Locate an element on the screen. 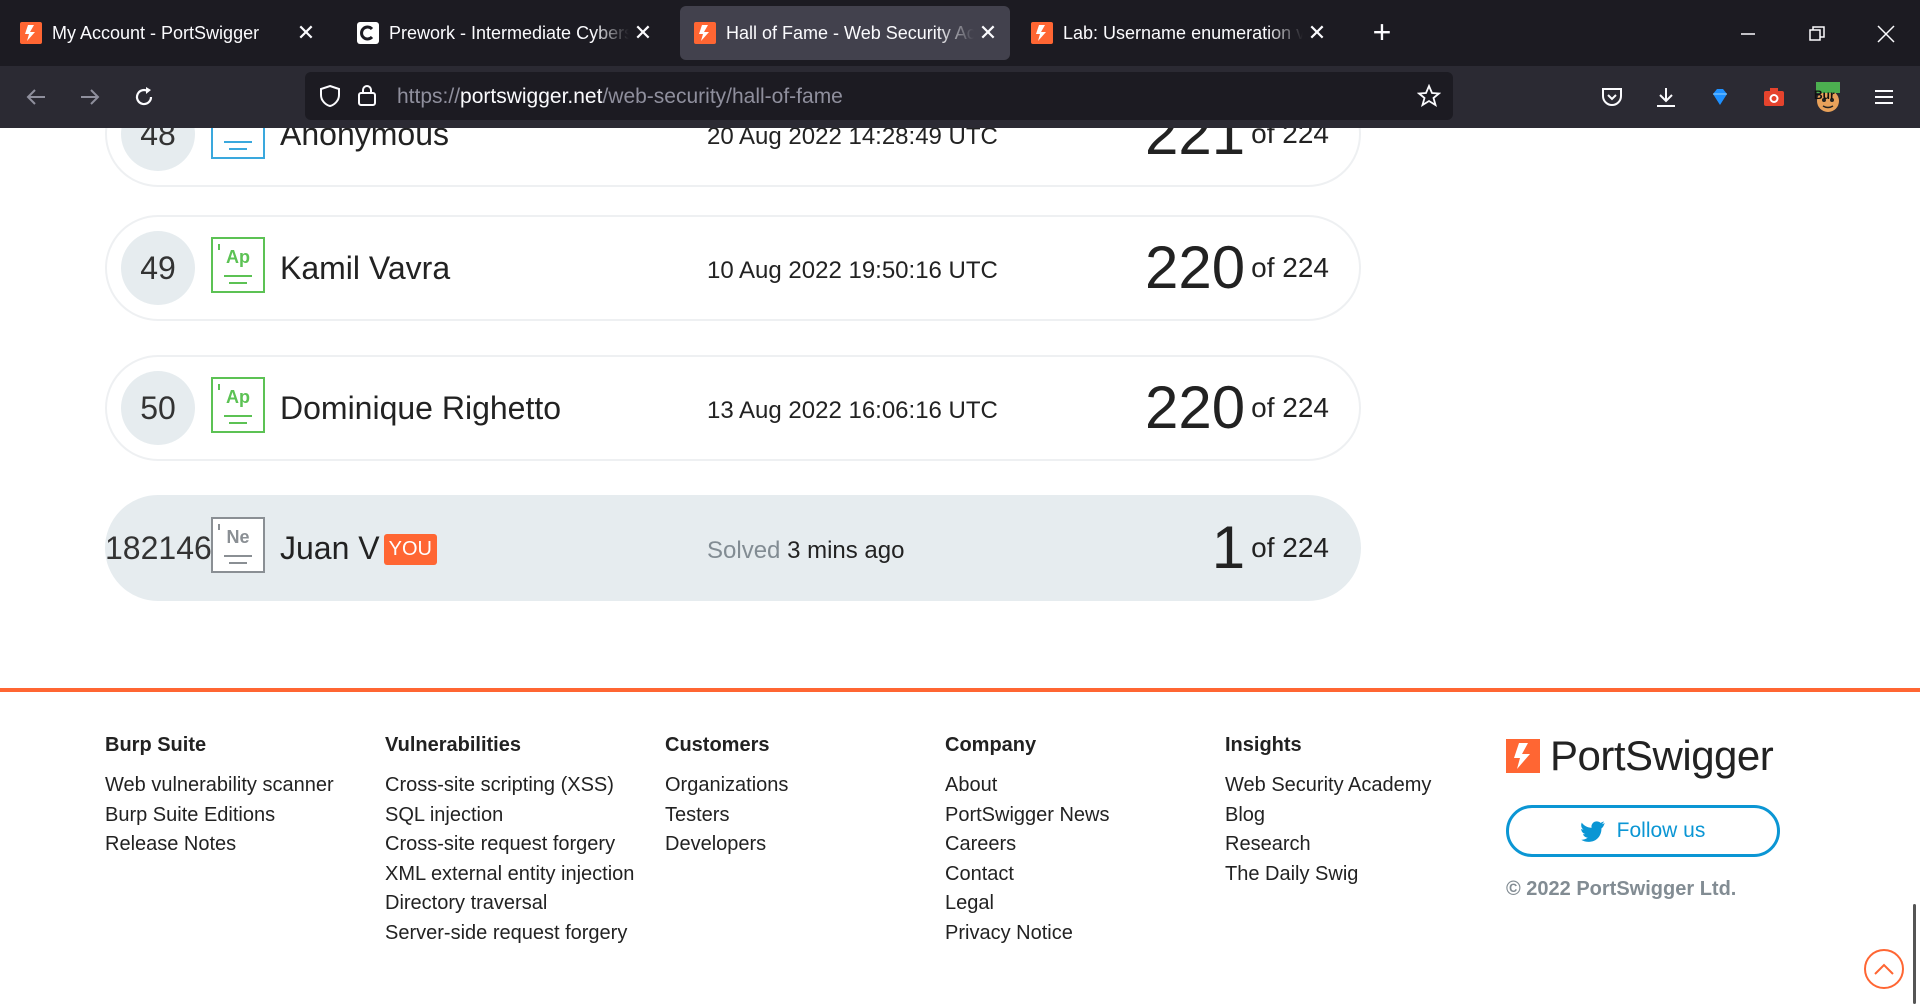  tab-hall-of-fame: Hall of Fame - Web Security Academy ✕ is located at coordinates (845, 33).